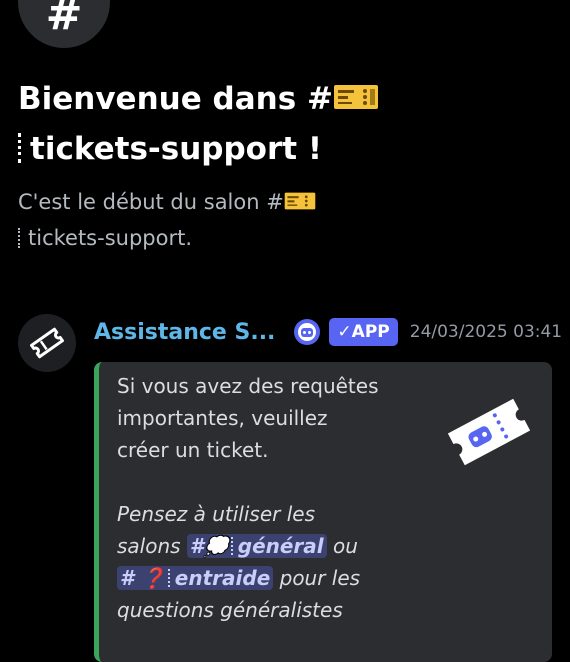  What do you see at coordinates (64, 24) in the screenshot?
I see `channel-hash-icon: #` at bounding box center [64, 24].